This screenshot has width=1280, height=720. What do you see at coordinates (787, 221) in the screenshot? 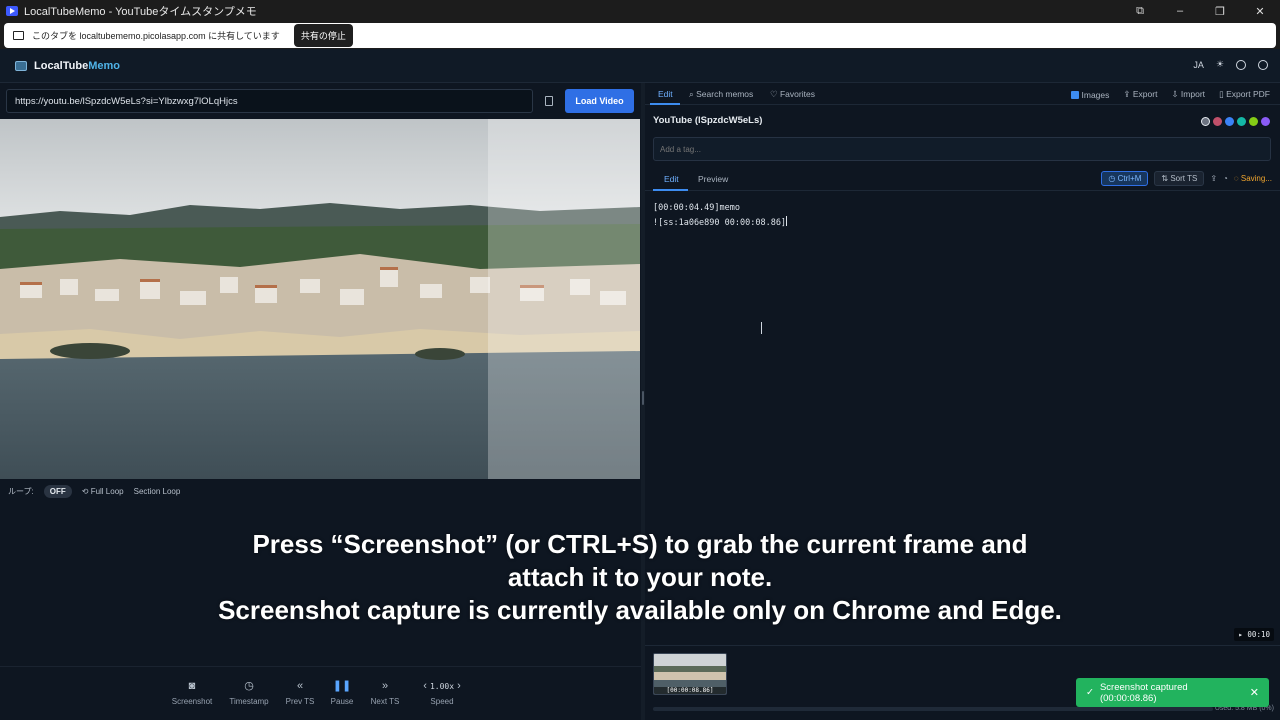
I see `text-cursor` at bounding box center [787, 221].